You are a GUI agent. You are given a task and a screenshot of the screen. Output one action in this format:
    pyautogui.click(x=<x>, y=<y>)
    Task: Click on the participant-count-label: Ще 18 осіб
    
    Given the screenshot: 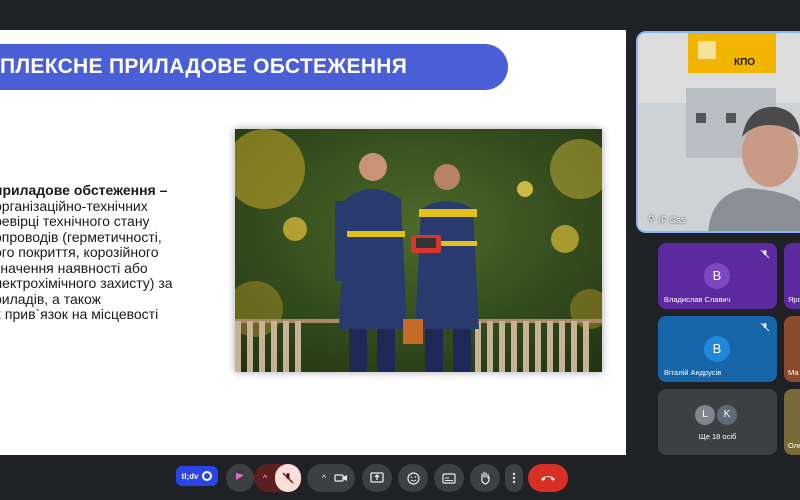 What is the action you would take?
    pyautogui.click(x=717, y=436)
    